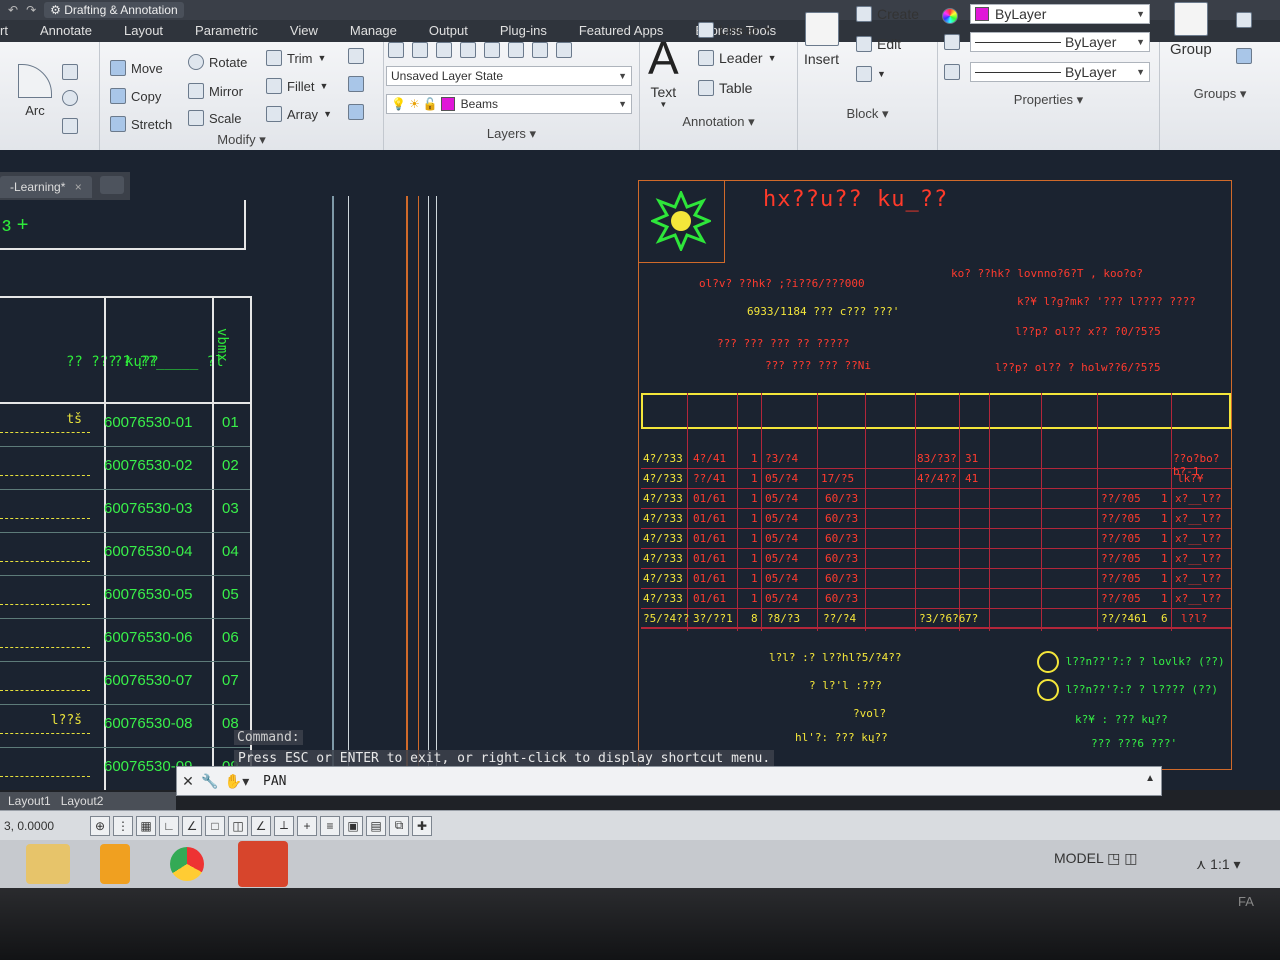 Image resolution: width=1280 pixels, height=960 pixels. Describe the element at coordinates (141, 124) in the screenshot. I see `stretch-button: Stretch` at that location.